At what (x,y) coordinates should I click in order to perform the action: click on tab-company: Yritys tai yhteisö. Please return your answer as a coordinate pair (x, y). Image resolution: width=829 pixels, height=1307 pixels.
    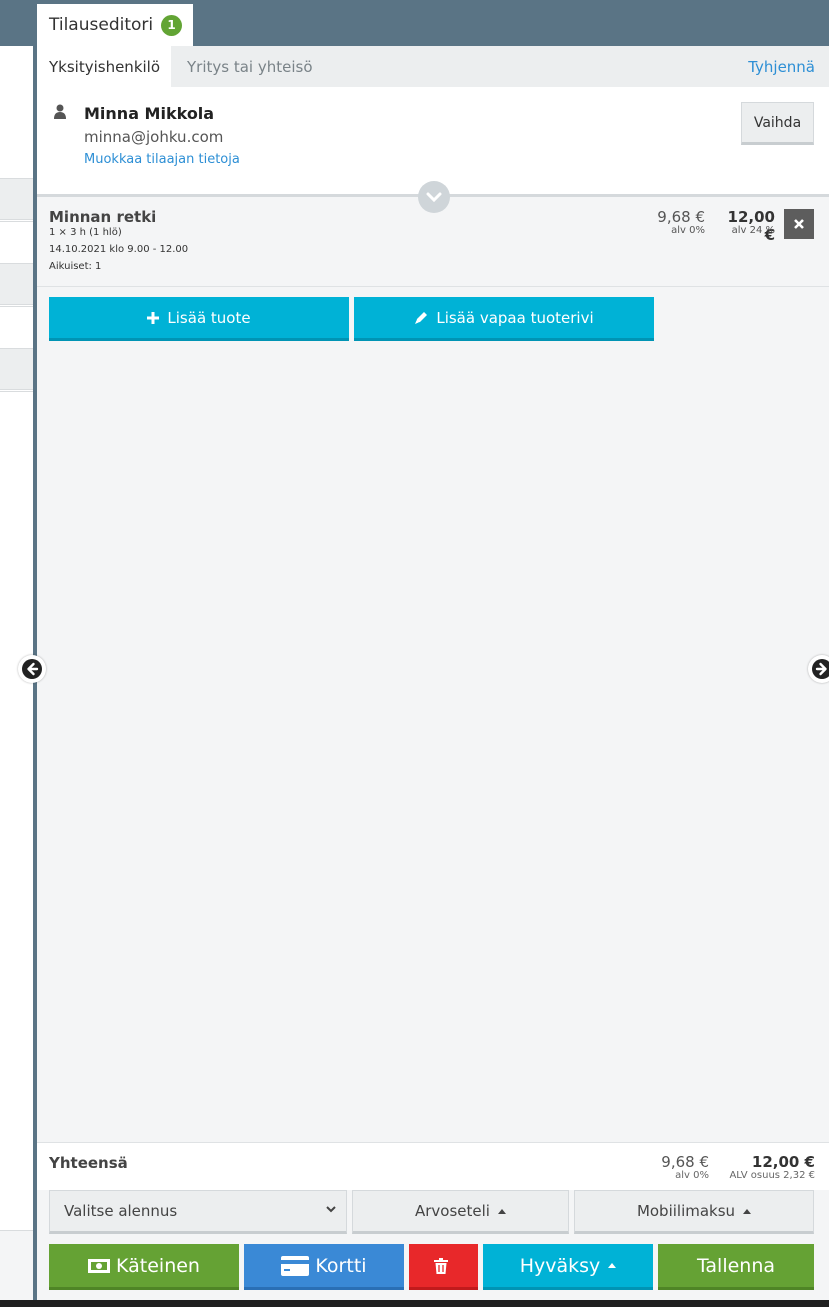
    Looking at the image, I should click on (250, 66).